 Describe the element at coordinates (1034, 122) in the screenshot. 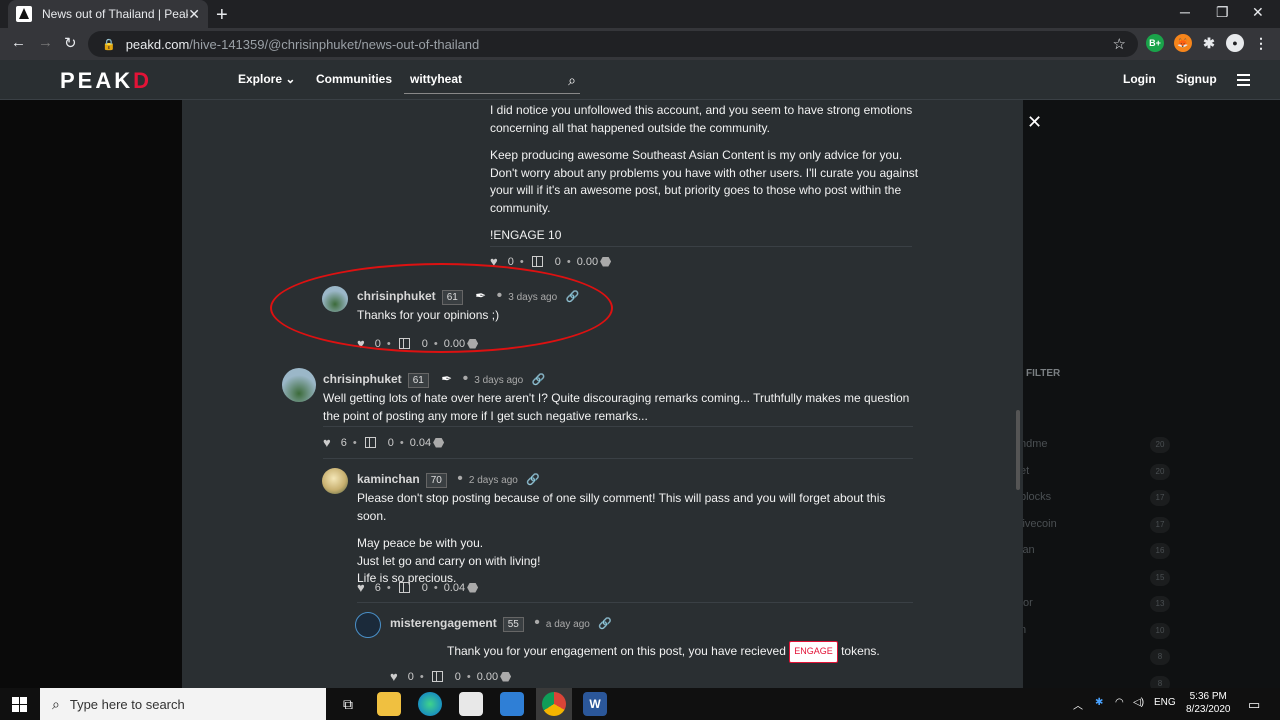

I see `modal-close-icon: ✕` at that location.